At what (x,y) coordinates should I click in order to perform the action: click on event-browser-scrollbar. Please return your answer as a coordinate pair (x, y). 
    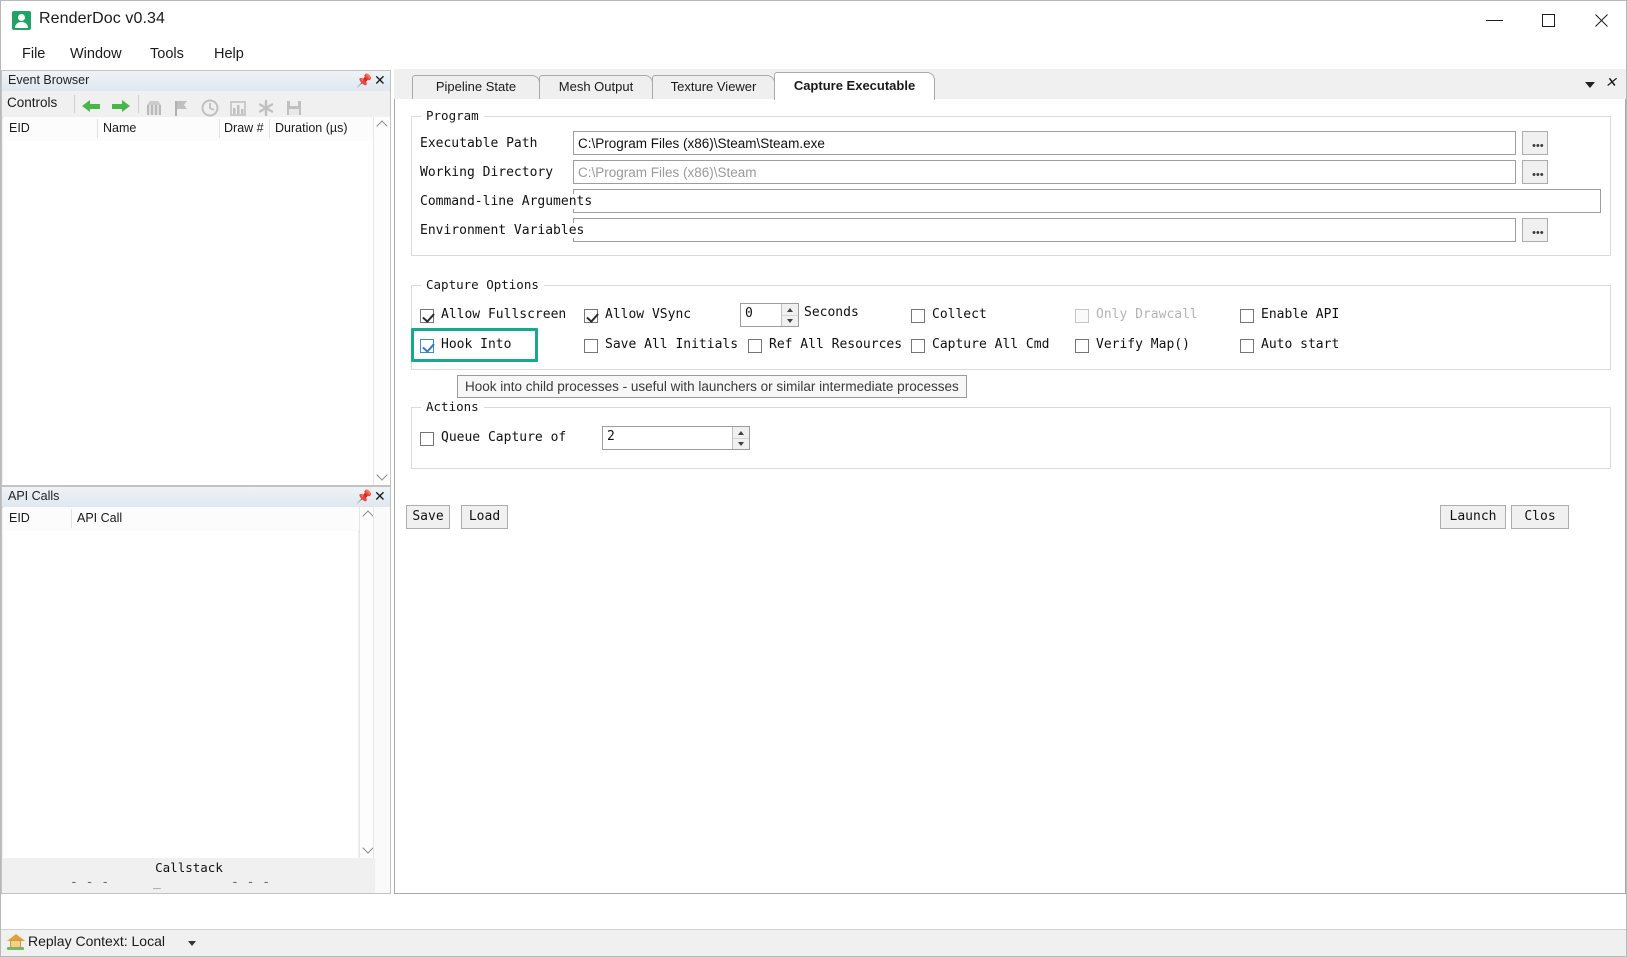
    Looking at the image, I should click on (381, 301).